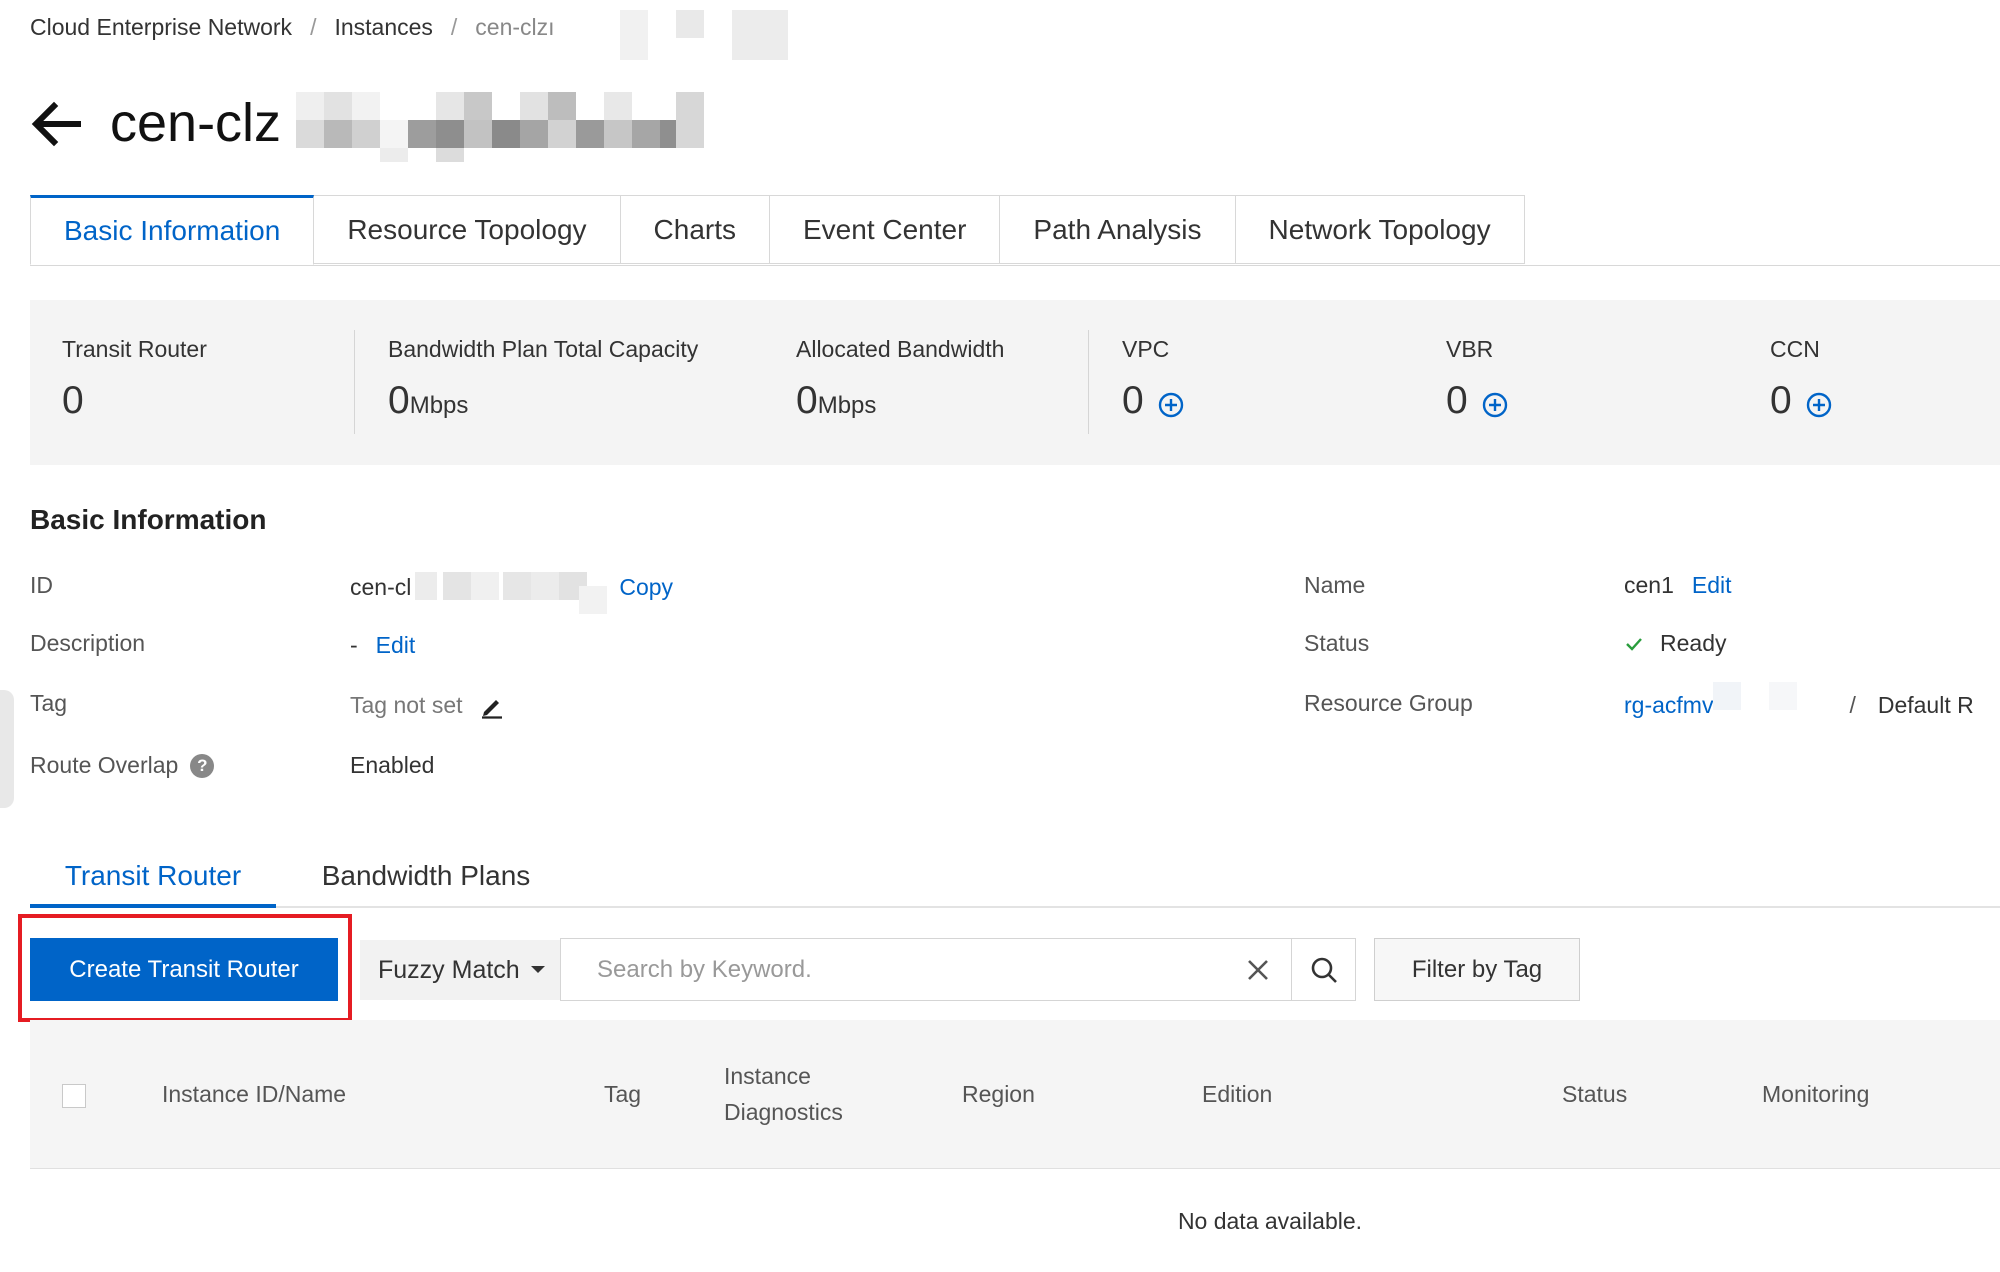 The image size is (2000, 1272). What do you see at coordinates (1388, 703) in the screenshot?
I see `resource-group-label: Resource Group` at bounding box center [1388, 703].